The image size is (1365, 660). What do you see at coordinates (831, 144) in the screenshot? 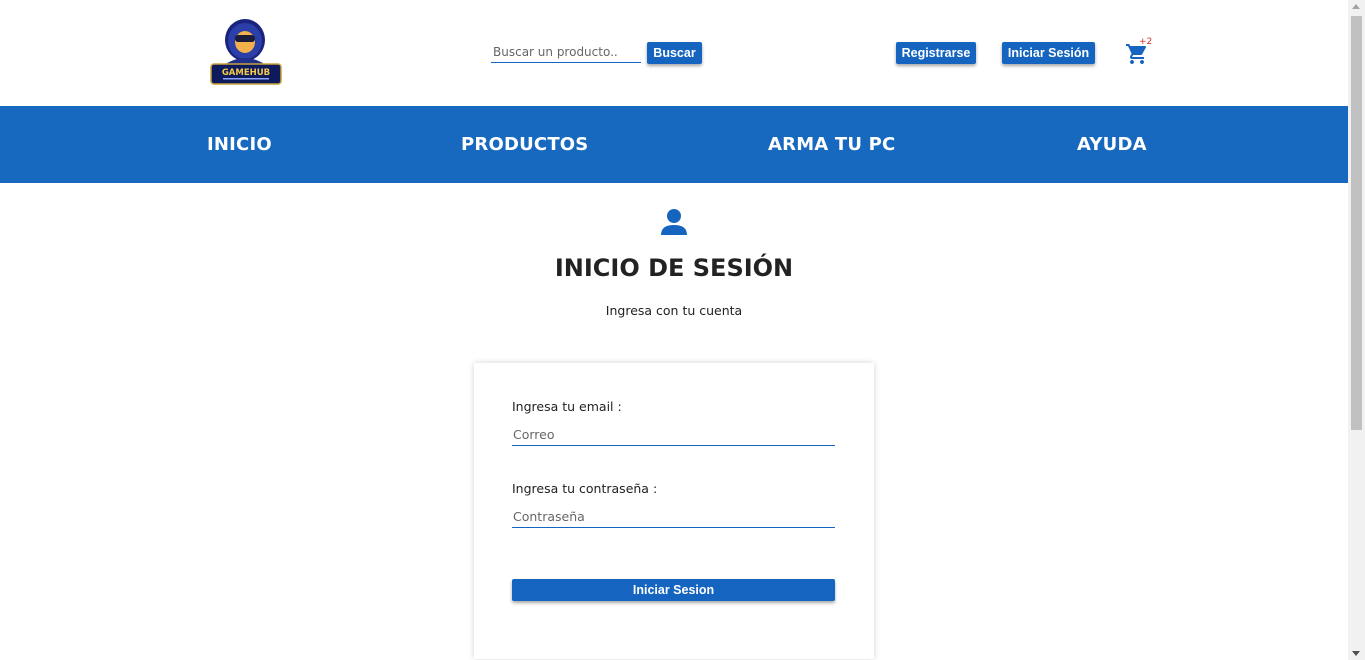
I see `nav-item-arma-tu-pc: ARMA TU PC` at bounding box center [831, 144].